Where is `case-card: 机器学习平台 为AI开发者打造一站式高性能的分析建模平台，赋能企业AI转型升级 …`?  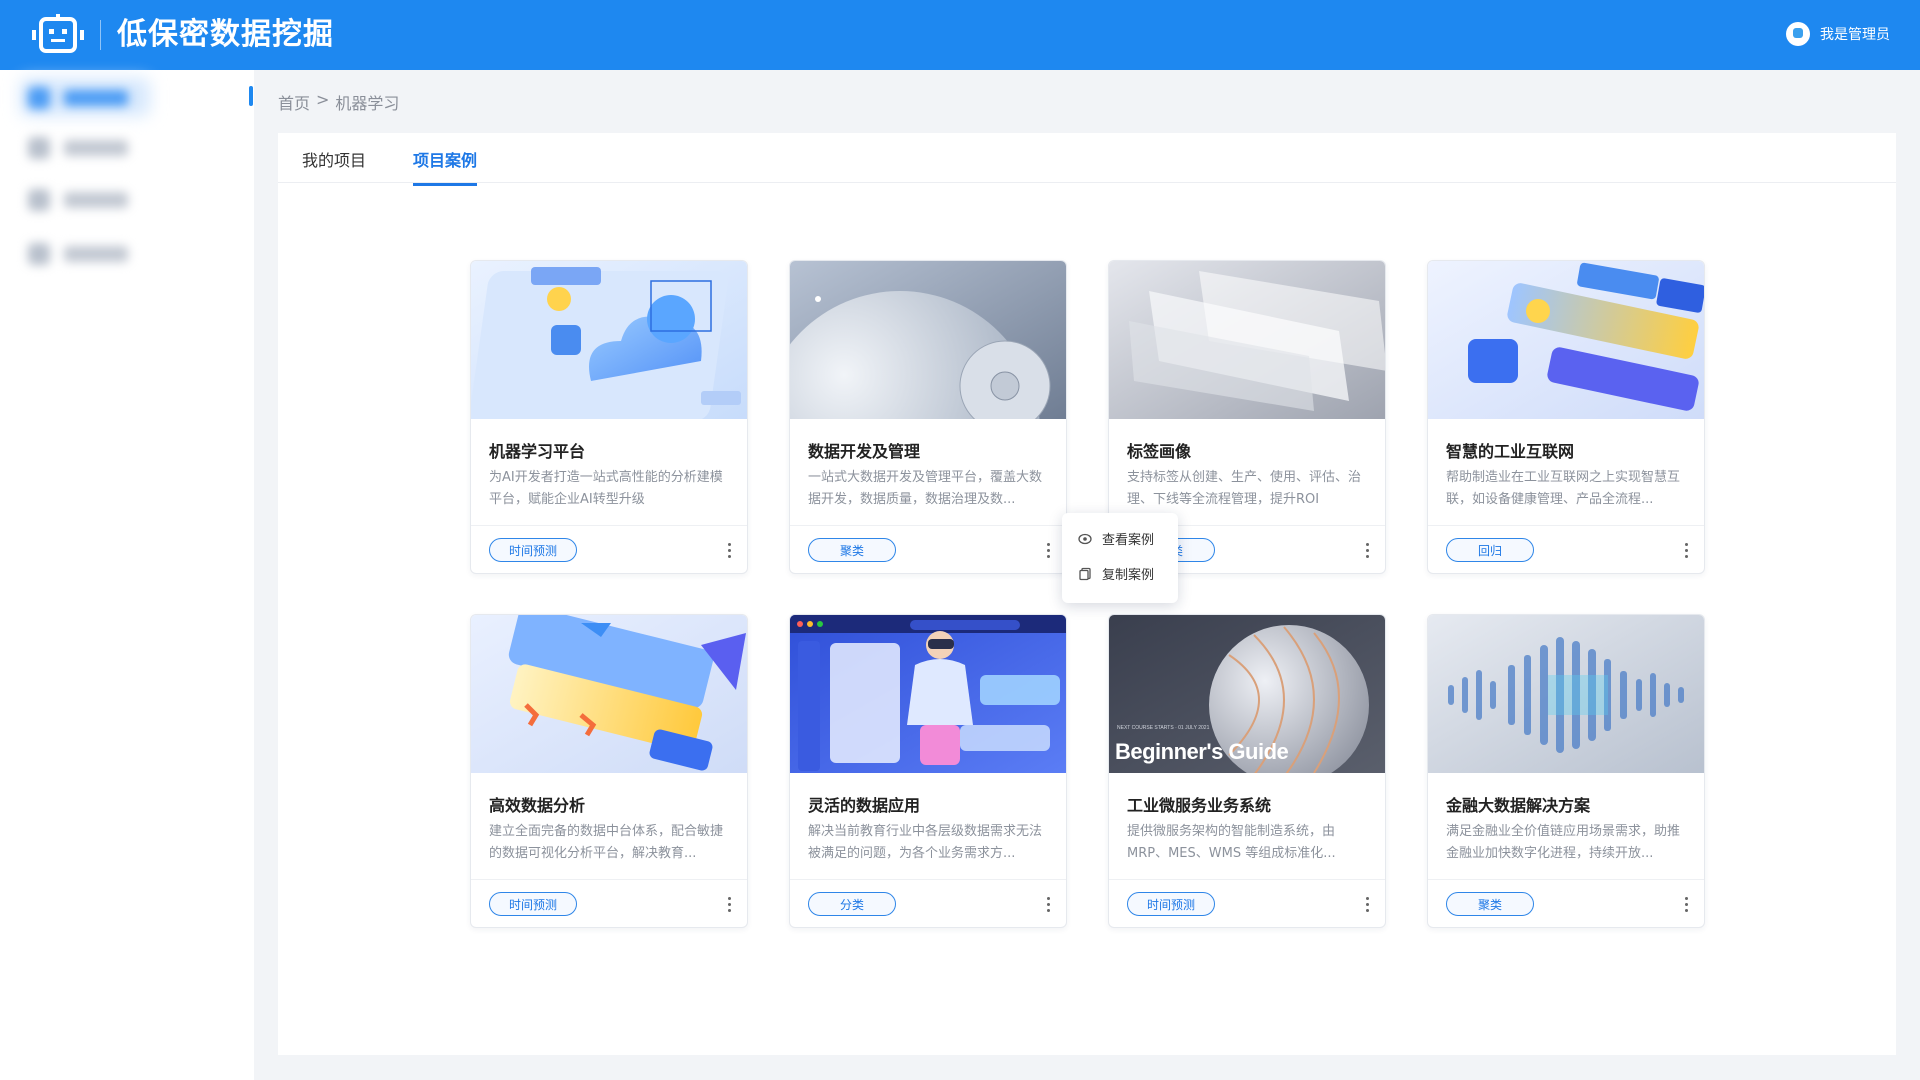 case-card: 机器学习平台 为AI开发者打造一站式高性能的分析建模平台，赋能企业AI转型升级 … is located at coordinates (609, 417).